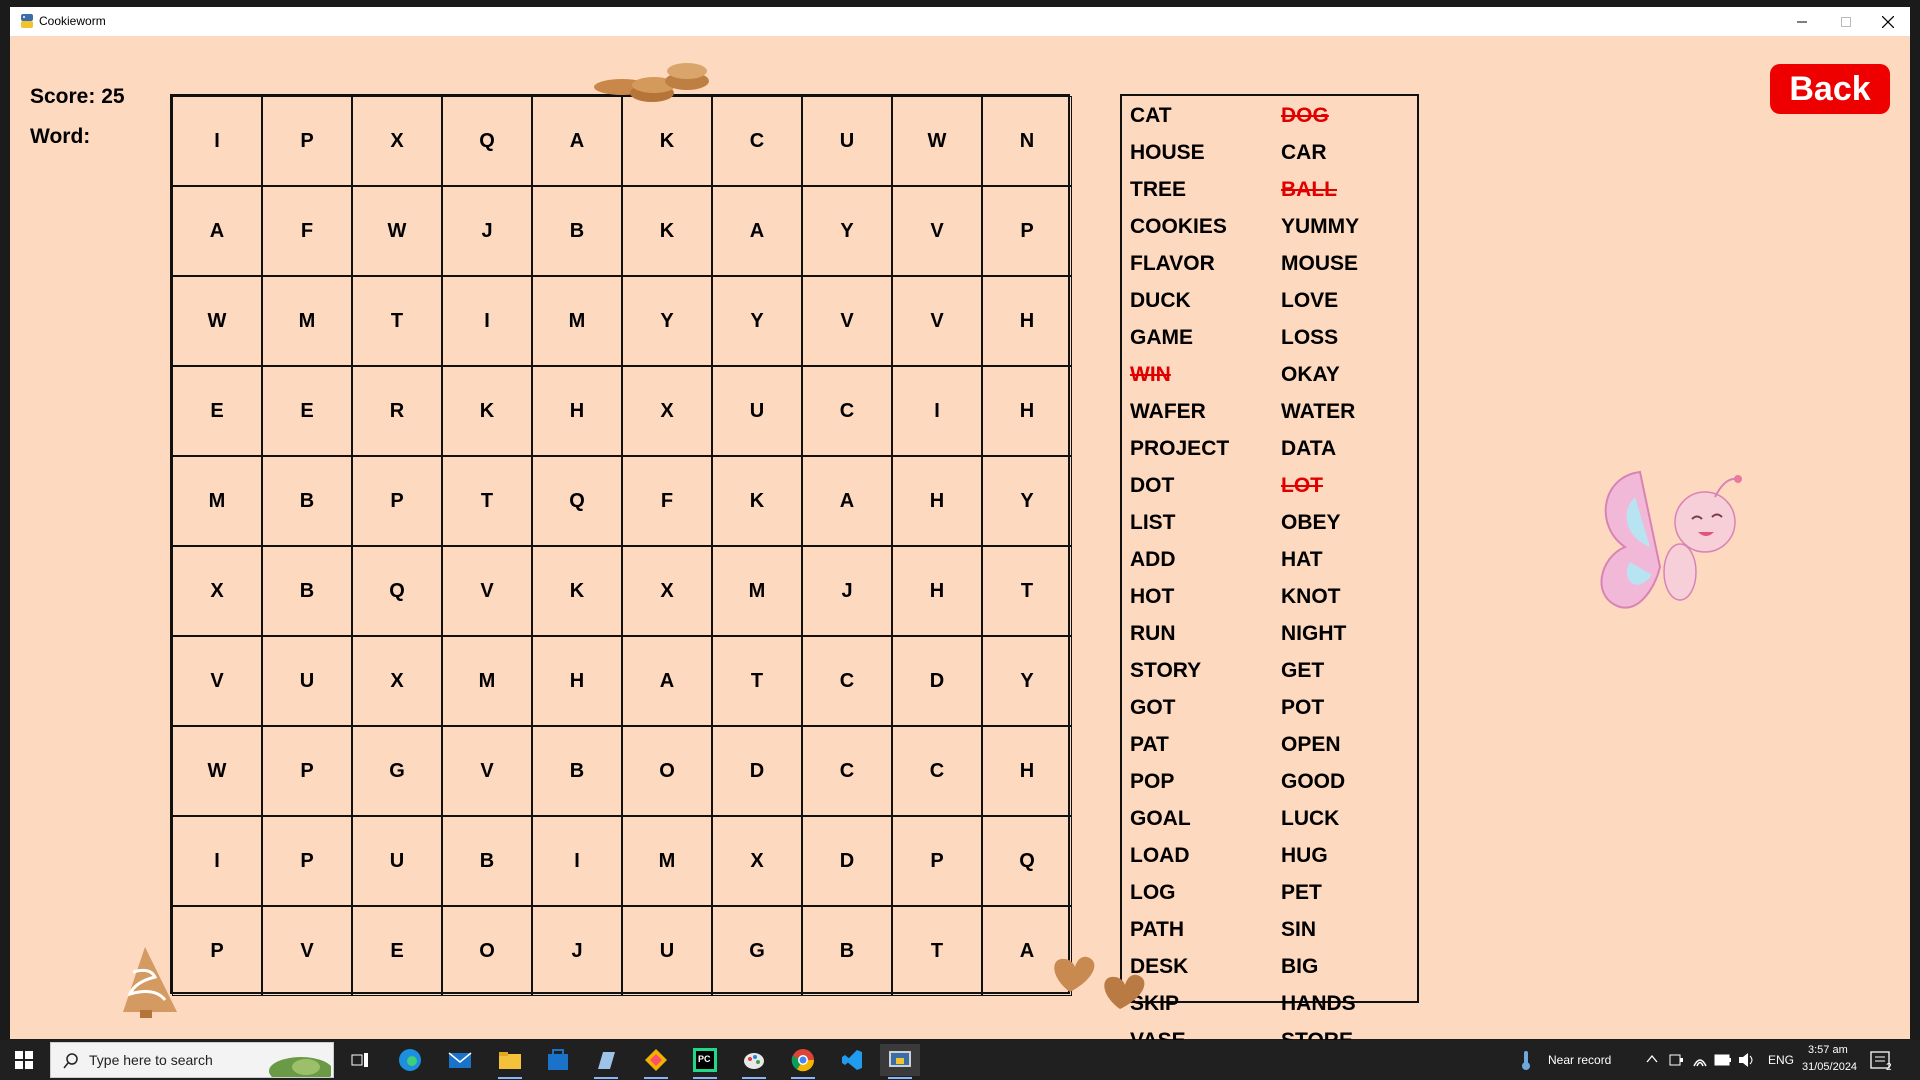 This screenshot has width=1920, height=1080. I want to click on file-explorer-taskbar-button, so click(510, 1061).